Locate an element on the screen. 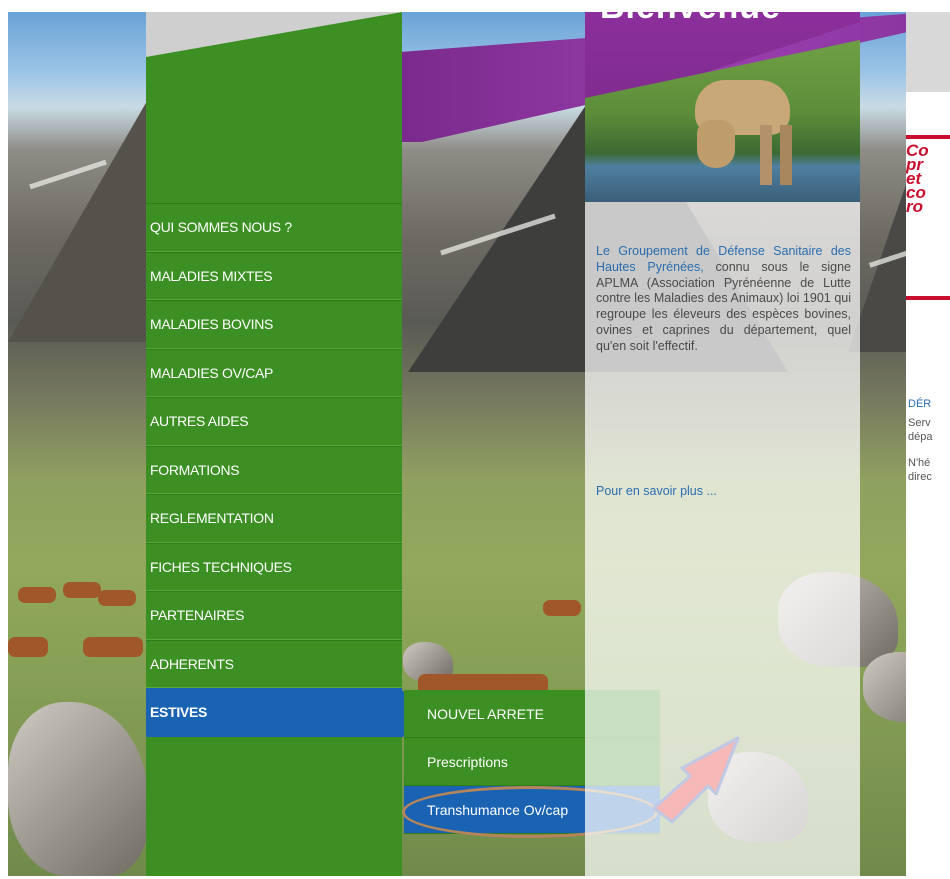 The height and width of the screenshot is (879, 950). news-heading: DÉR is located at coordinates (919, 404).